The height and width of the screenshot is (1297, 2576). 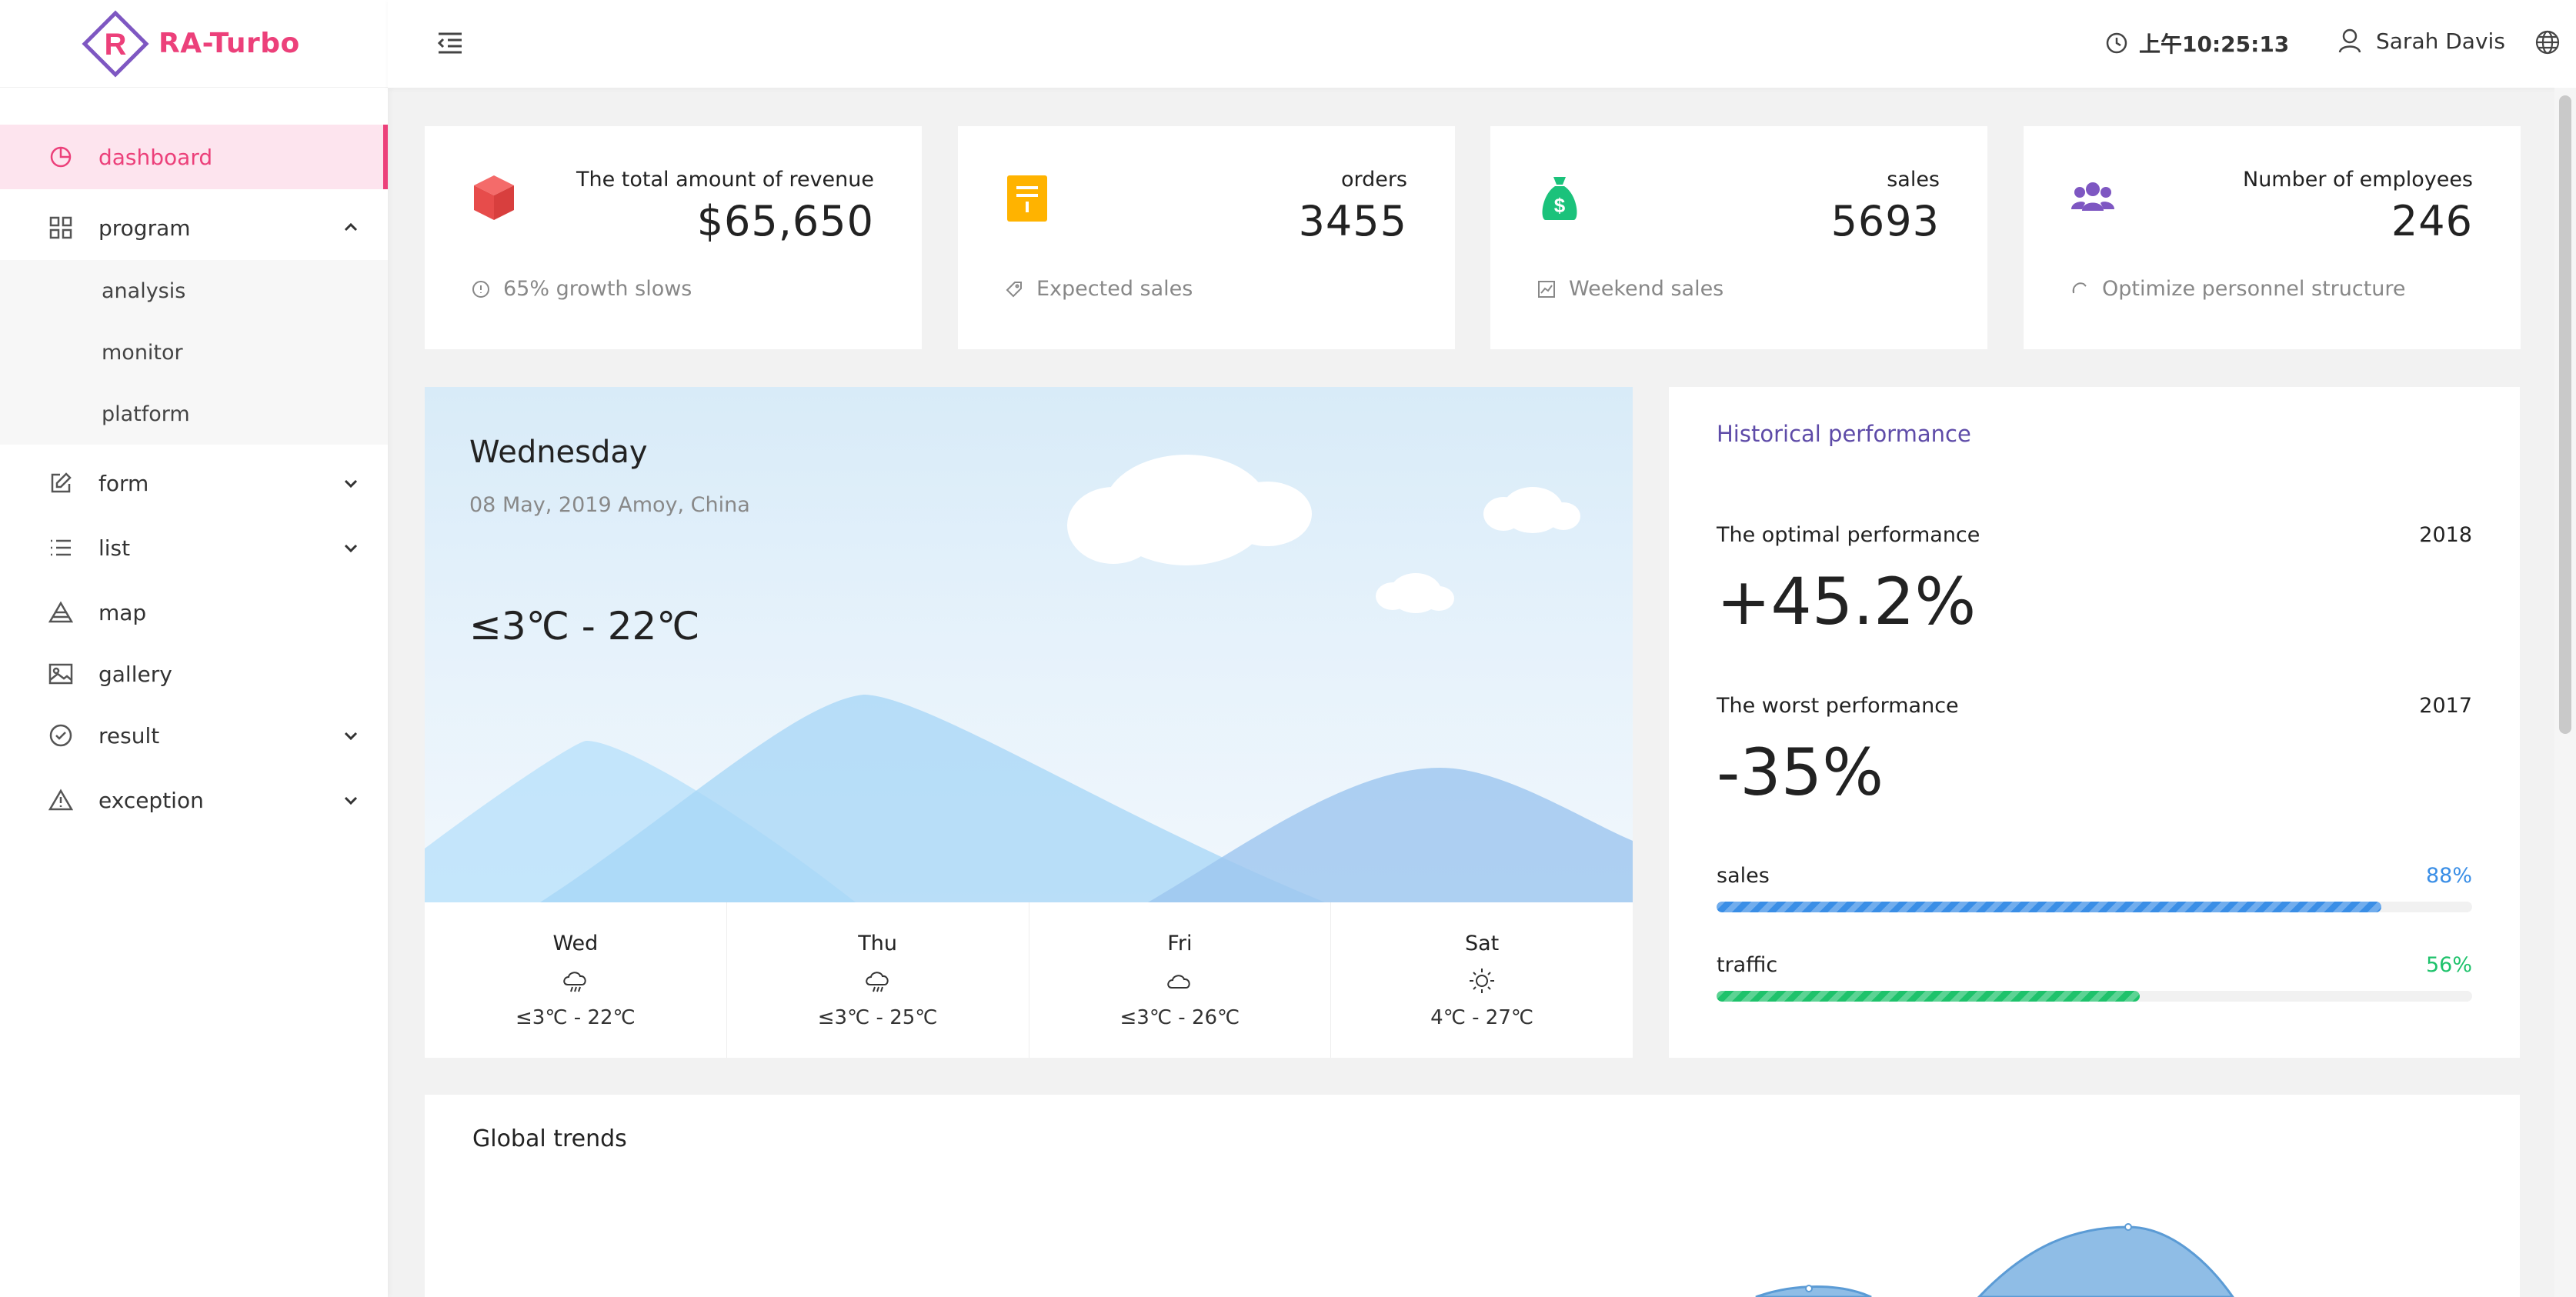 What do you see at coordinates (194, 227) in the screenshot?
I see `sidebar-item-program: program` at bounding box center [194, 227].